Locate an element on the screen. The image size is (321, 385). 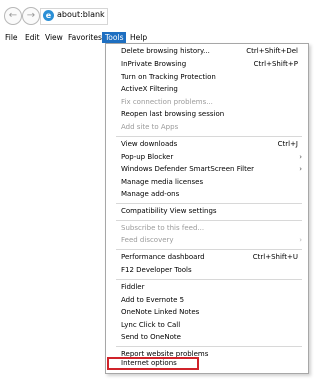
address-url: about:blank is located at coordinates (81, 14).